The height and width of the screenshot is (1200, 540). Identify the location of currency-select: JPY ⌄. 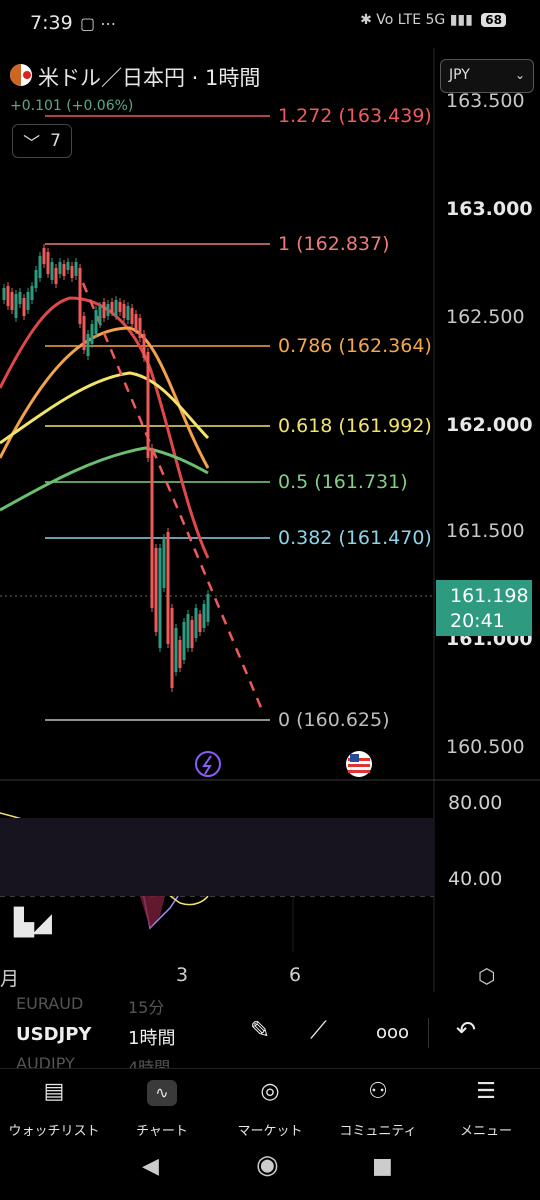
(487, 76).